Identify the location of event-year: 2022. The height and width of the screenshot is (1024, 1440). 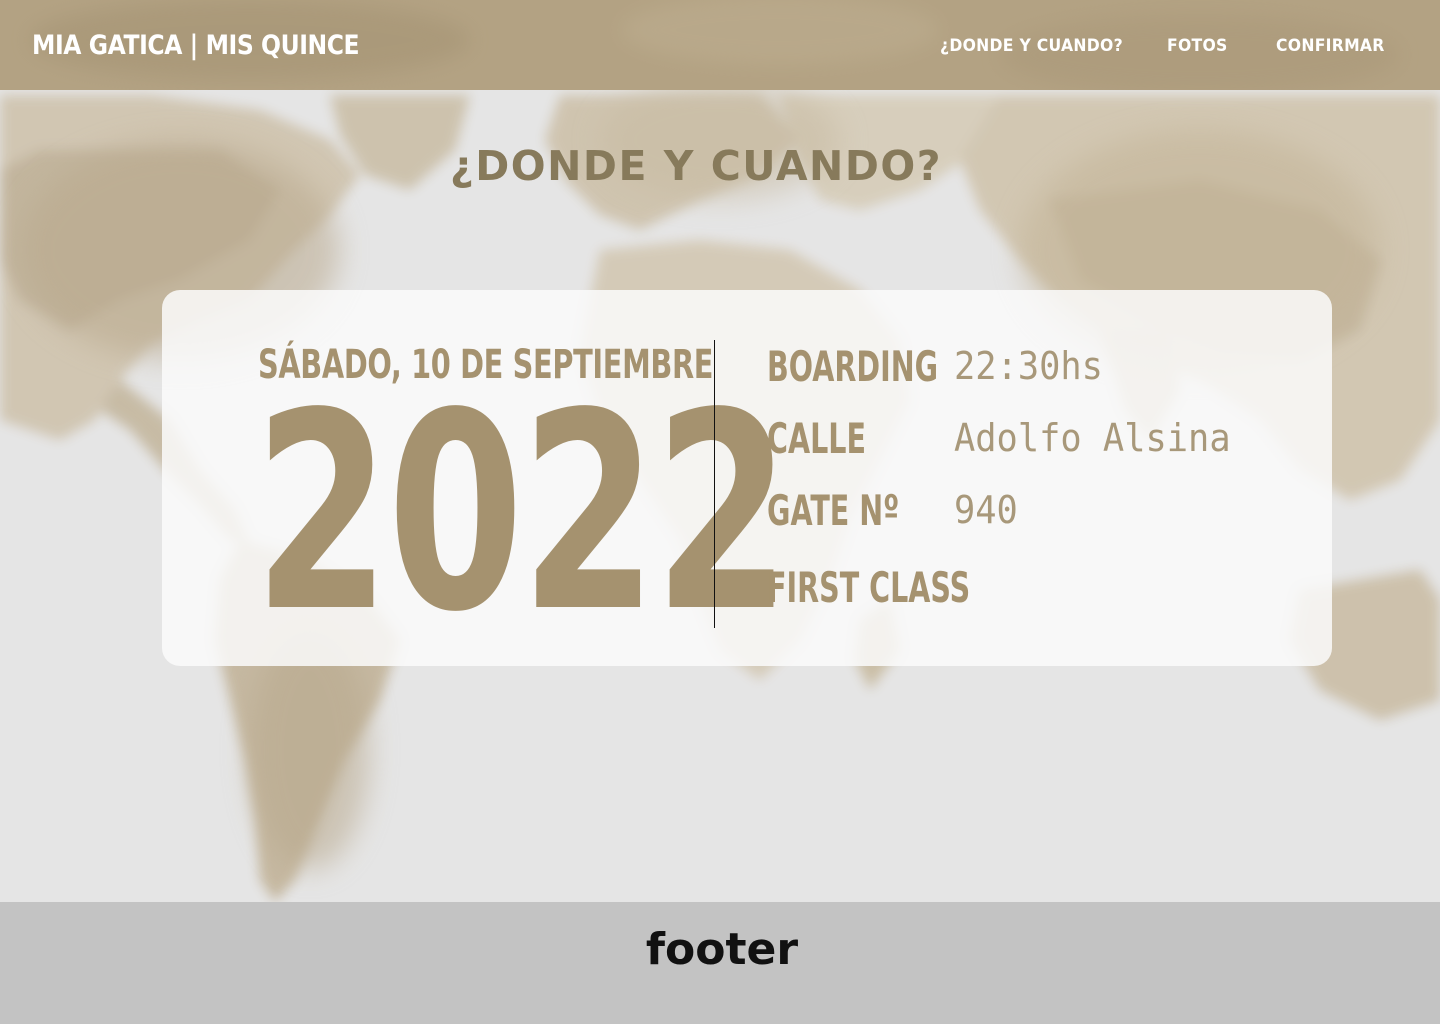
(522, 514).